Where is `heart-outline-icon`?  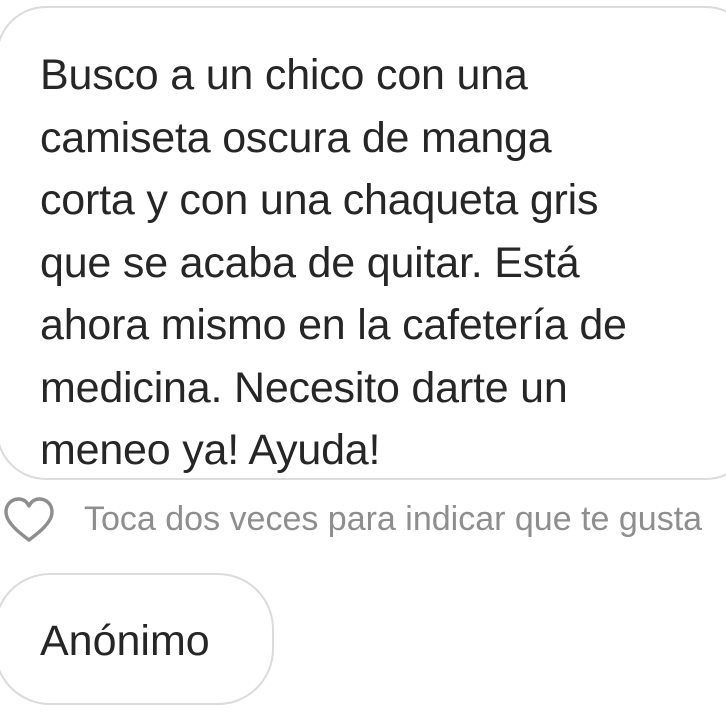 heart-outline-icon is located at coordinates (29, 520).